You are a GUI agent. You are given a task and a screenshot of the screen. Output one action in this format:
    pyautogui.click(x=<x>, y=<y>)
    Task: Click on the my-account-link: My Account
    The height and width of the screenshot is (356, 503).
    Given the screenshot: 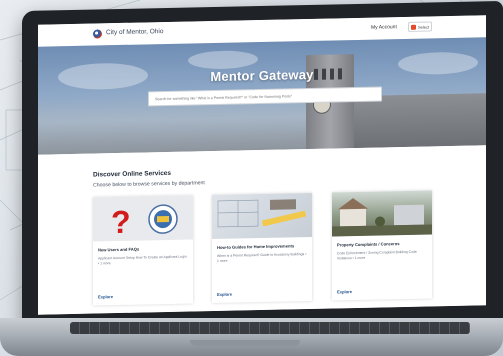 What is the action you would take?
    pyautogui.click(x=384, y=27)
    